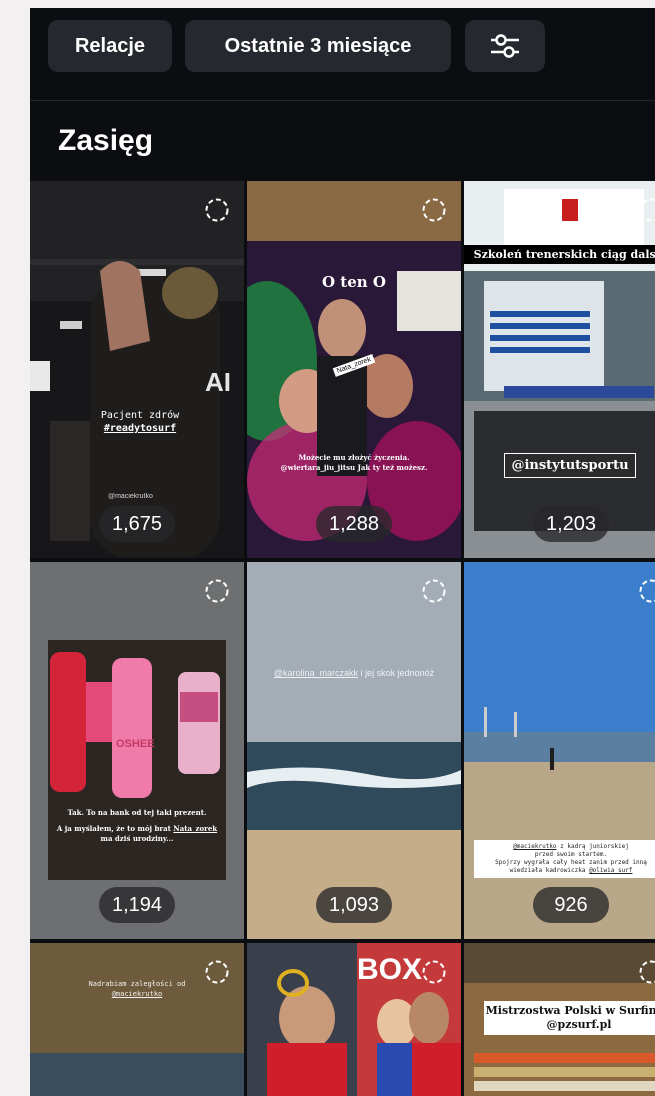  Describe the element at coordinates (137, 524) in the screenshot. I see `reach-count: 1,675` at that location.